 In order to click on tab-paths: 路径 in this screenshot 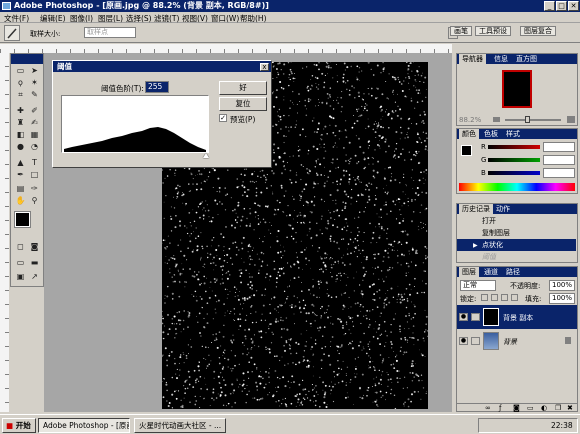, I will do `click(513, 272)`.